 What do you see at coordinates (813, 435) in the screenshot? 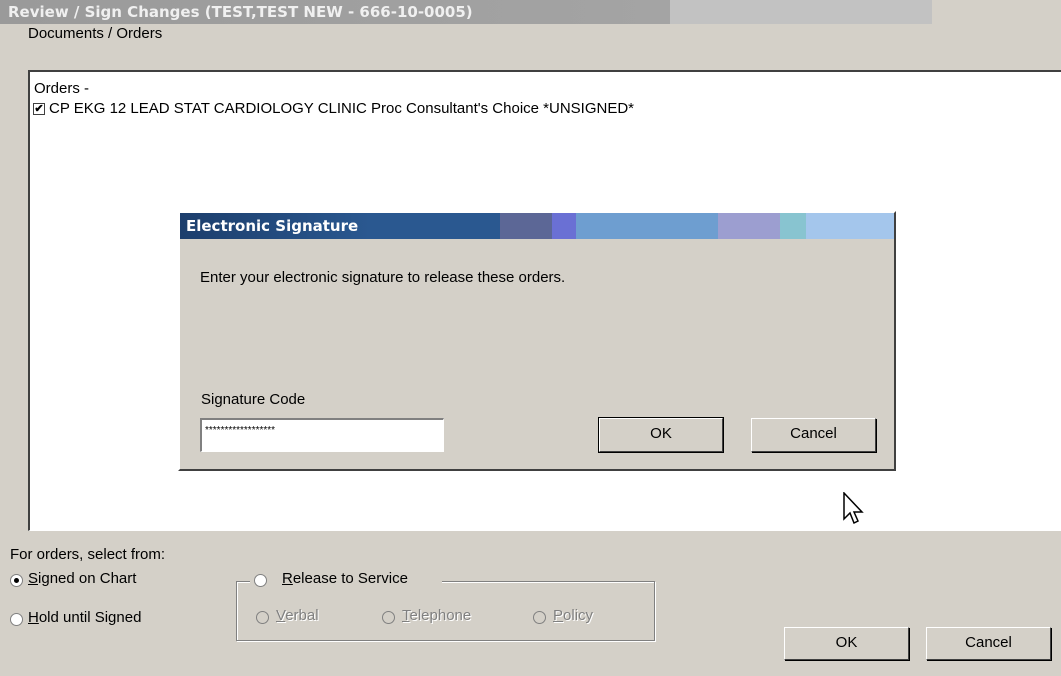
I see `dialog-cancel-button: Cancel` at bounding box center [813, 435].